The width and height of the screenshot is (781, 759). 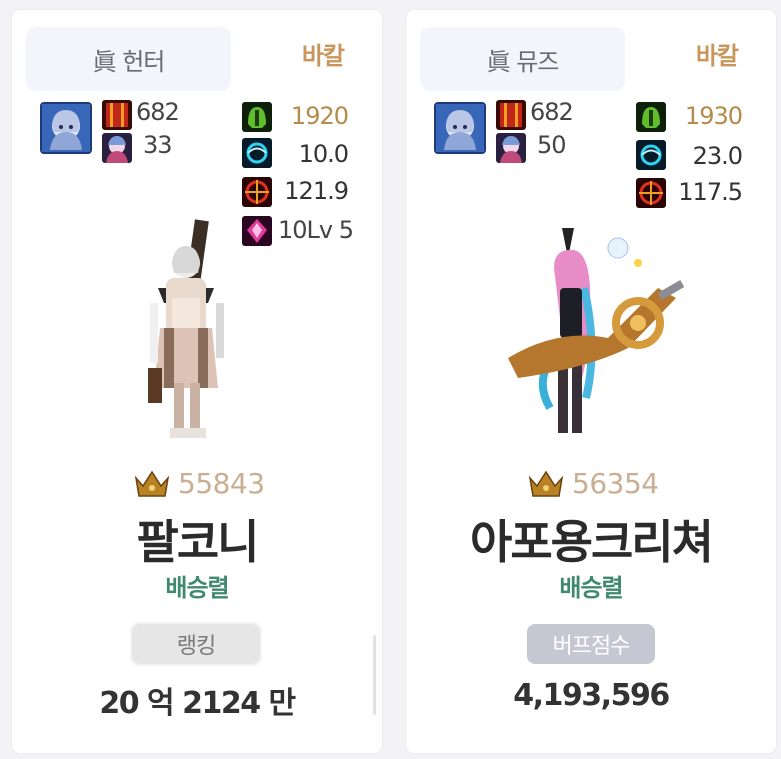 I want to click on badge-label: 랭킹, so click(x=196, y=646).